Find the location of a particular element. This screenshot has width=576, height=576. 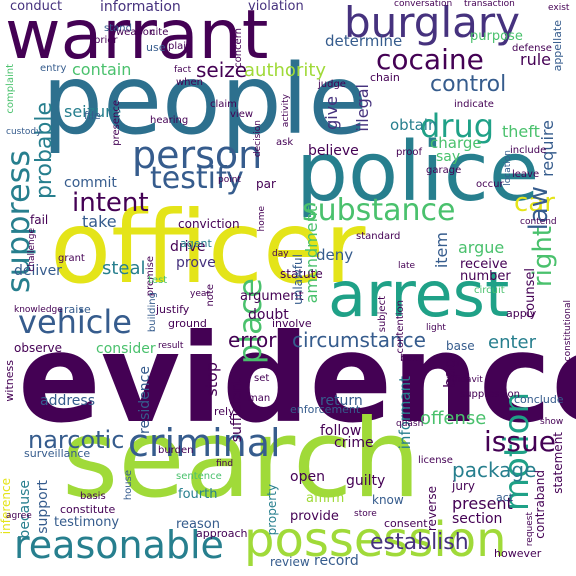

word-section: section is located at coordinates (477, 519).